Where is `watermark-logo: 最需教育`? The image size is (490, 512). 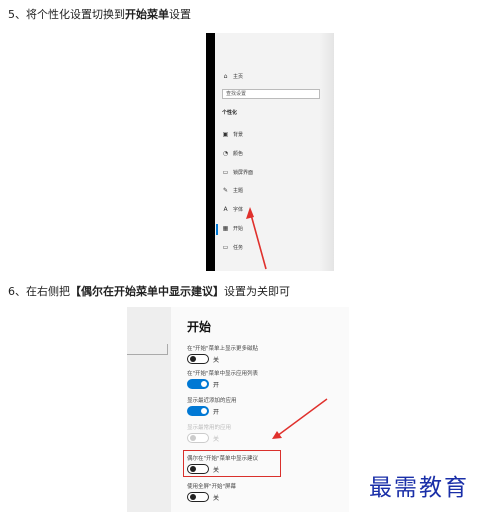 watermark-logo: 最需教育 is located at coordinates (419, 488).